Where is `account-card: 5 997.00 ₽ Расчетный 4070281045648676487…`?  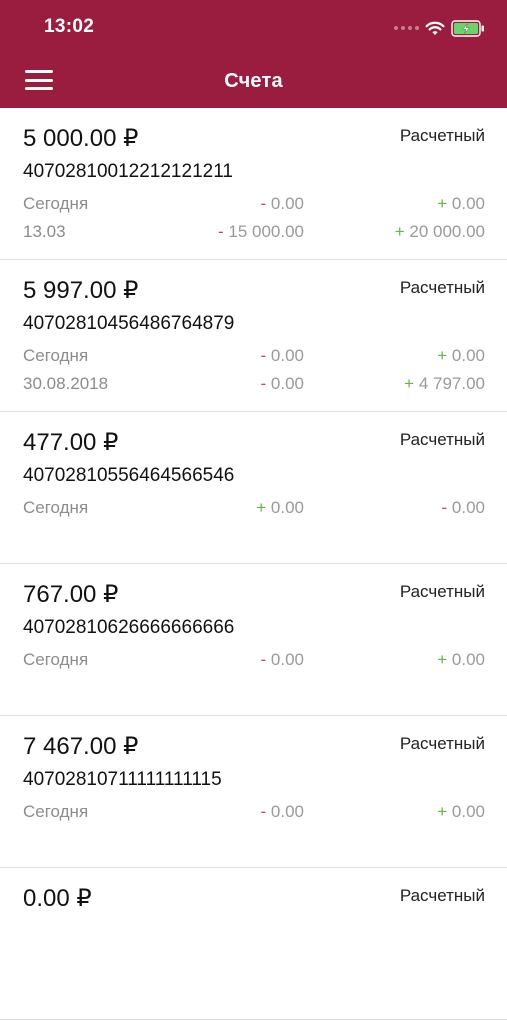 account-card: 5 997.00 ₽ Расчетный 4070281045648676487… is located at coordinates (253, 336).